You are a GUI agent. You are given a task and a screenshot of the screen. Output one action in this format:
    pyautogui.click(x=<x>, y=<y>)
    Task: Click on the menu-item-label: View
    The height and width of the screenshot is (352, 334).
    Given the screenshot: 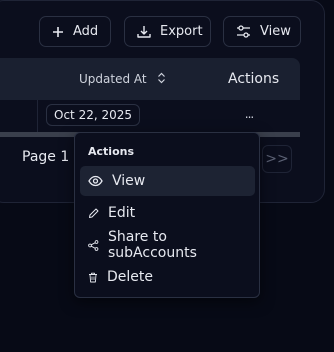 What is the action you would take?
    pyautogui.click(x=129, y=181)
    